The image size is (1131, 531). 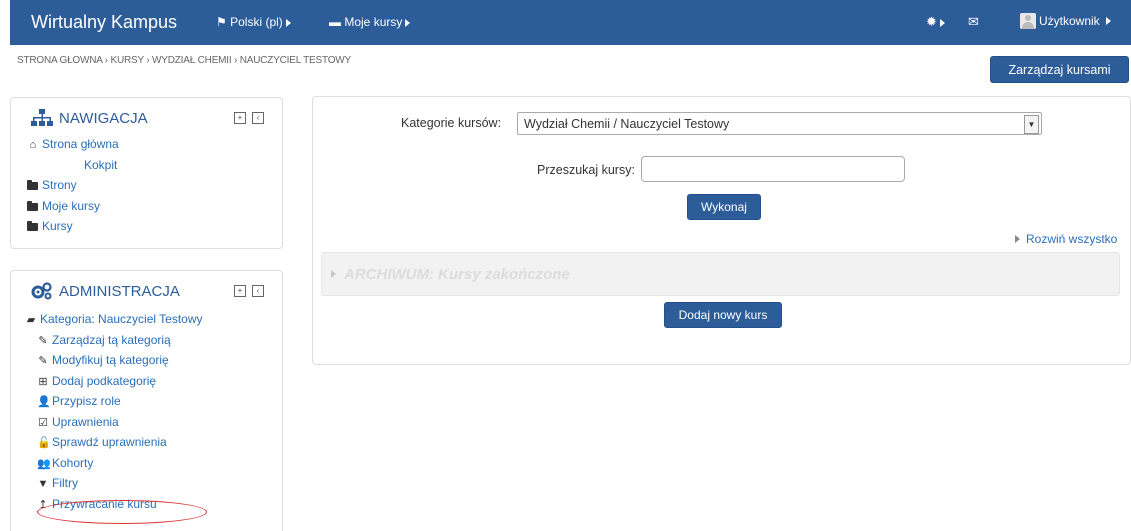 I want to click on category-select: Wydział Chemii / Nauczyciel Testowy ▼, so click(x=779, y=123).